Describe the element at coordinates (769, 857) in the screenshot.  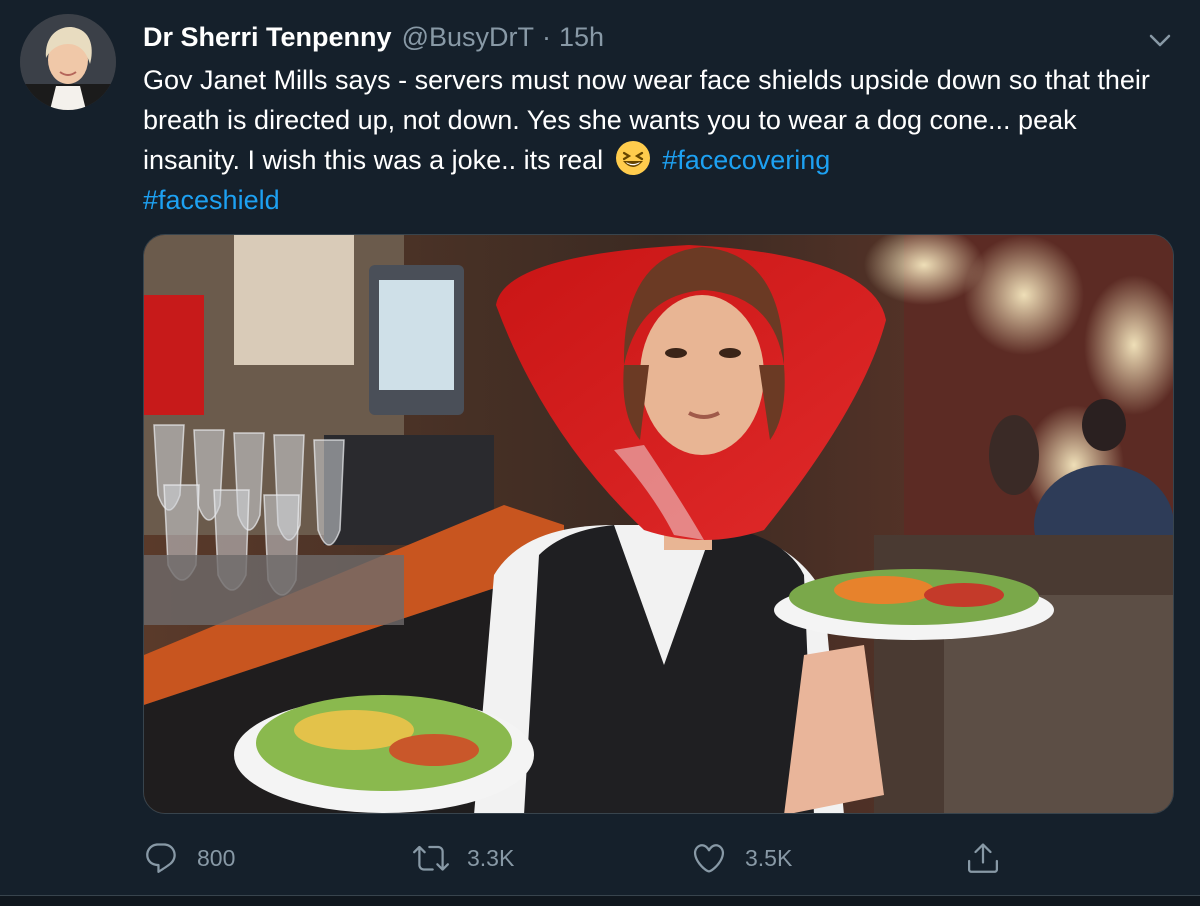
I see `like-count: 3.5K` at that location.